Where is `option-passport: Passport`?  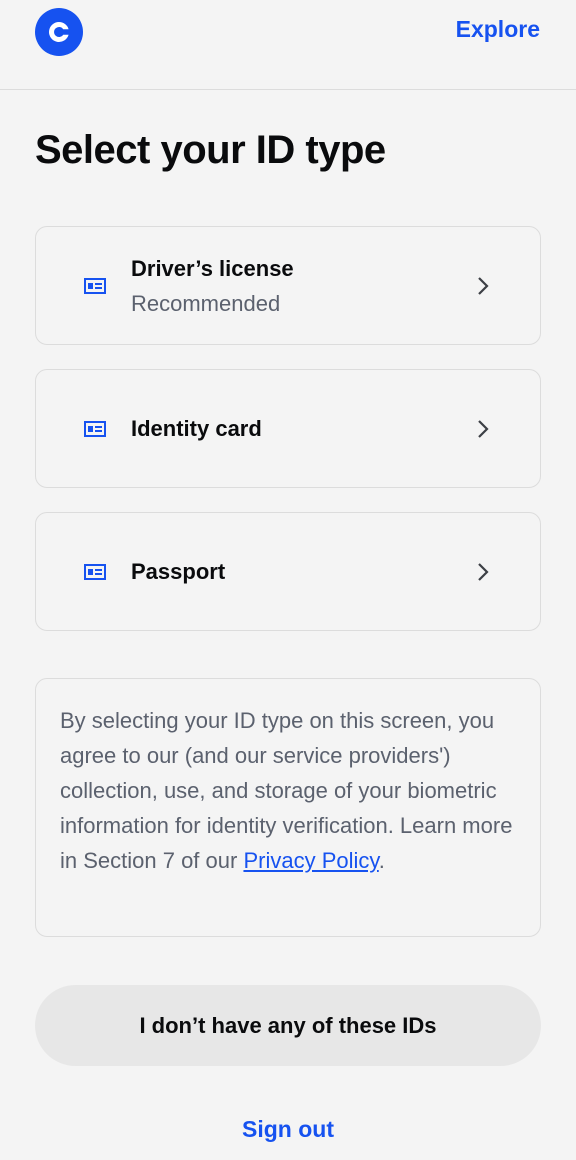
option-passport: Passport is located at coordinates (288, 571).